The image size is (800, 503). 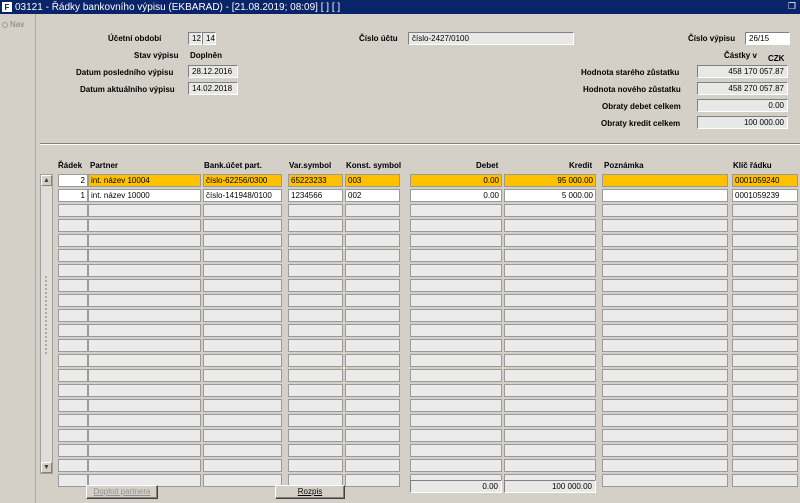 I want to click on cell-var-symbol: 1234566, so click(x=315, y=195).